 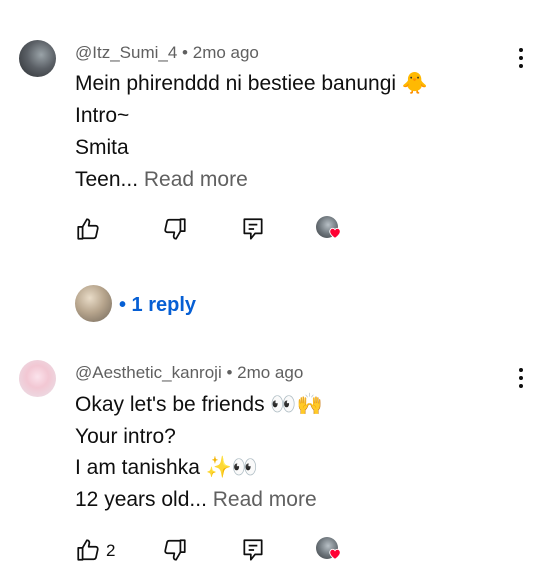 I want to click on comment-text-line: Teen... Read more, so click(x=161, y=179).